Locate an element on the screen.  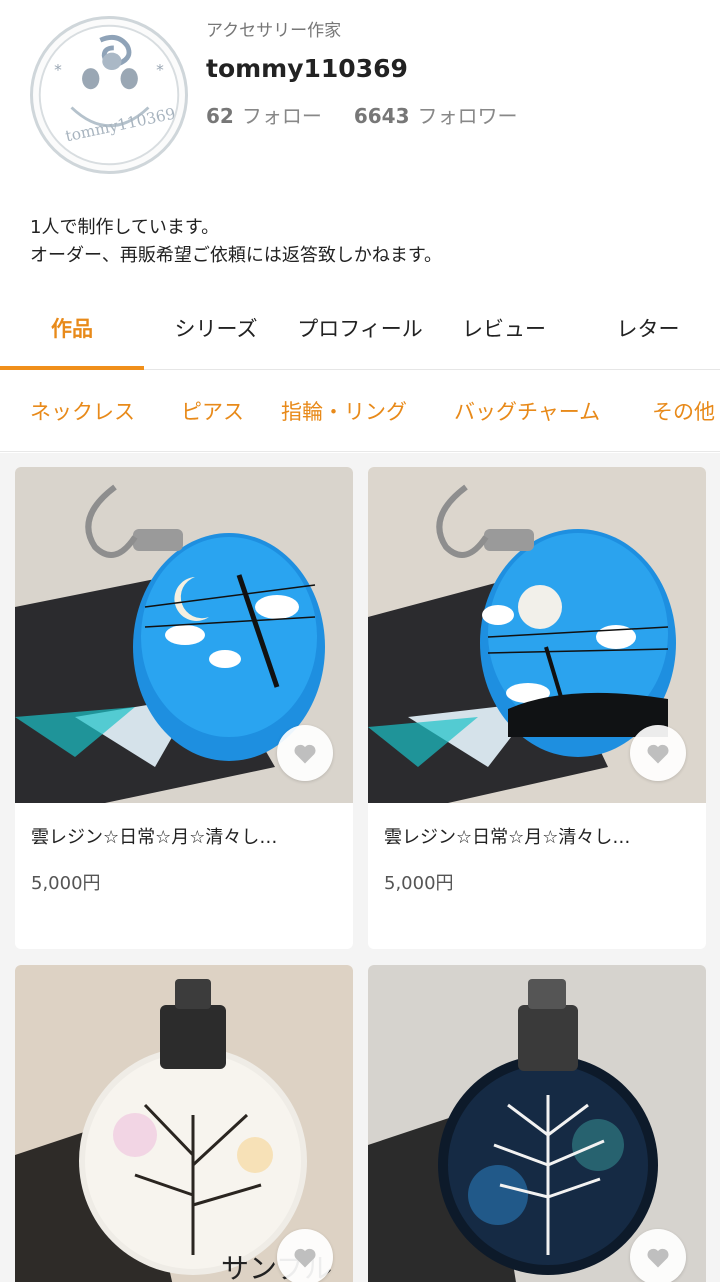
category-earrings: ピアス is located at coordinates (212, 411).